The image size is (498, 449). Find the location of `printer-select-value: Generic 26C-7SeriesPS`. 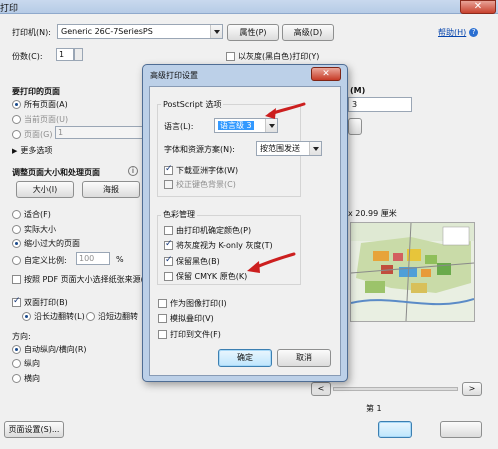

printer-select-value: Generic 26C-7SeriesPS is located at coordinates (107, 31).